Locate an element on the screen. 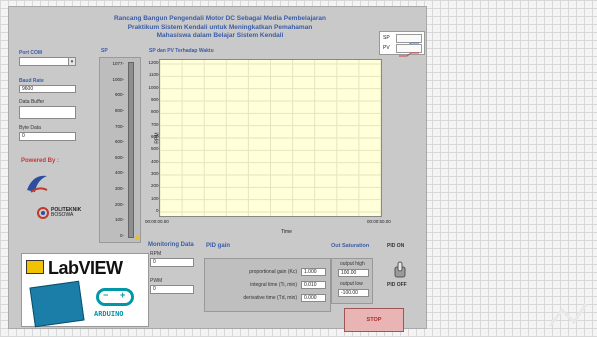  sp-tick-label: 1000- is located at coordinates (118, 79).